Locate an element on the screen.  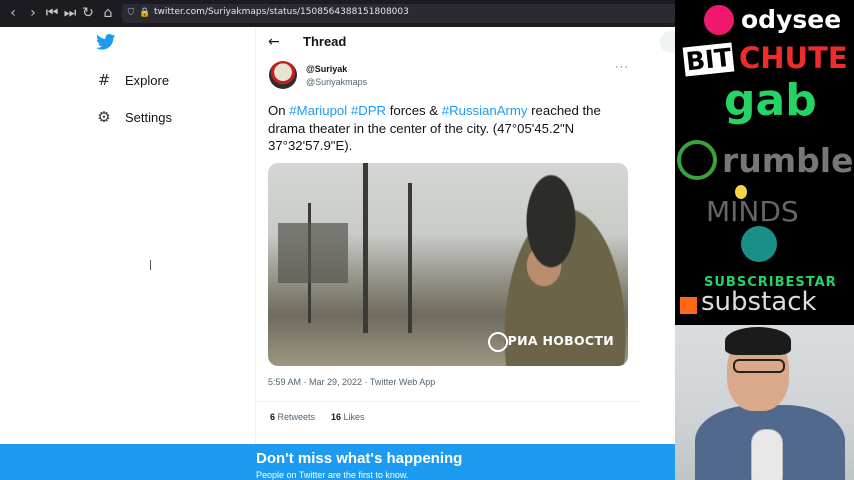
gab-logo-text: gab is located at coordinates (770, 100).